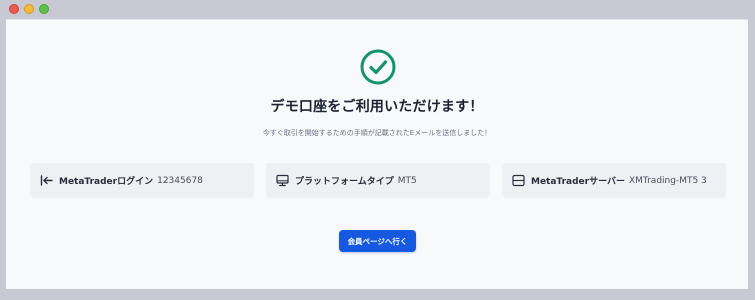  I want to click on server-icon, so click(518, 180).